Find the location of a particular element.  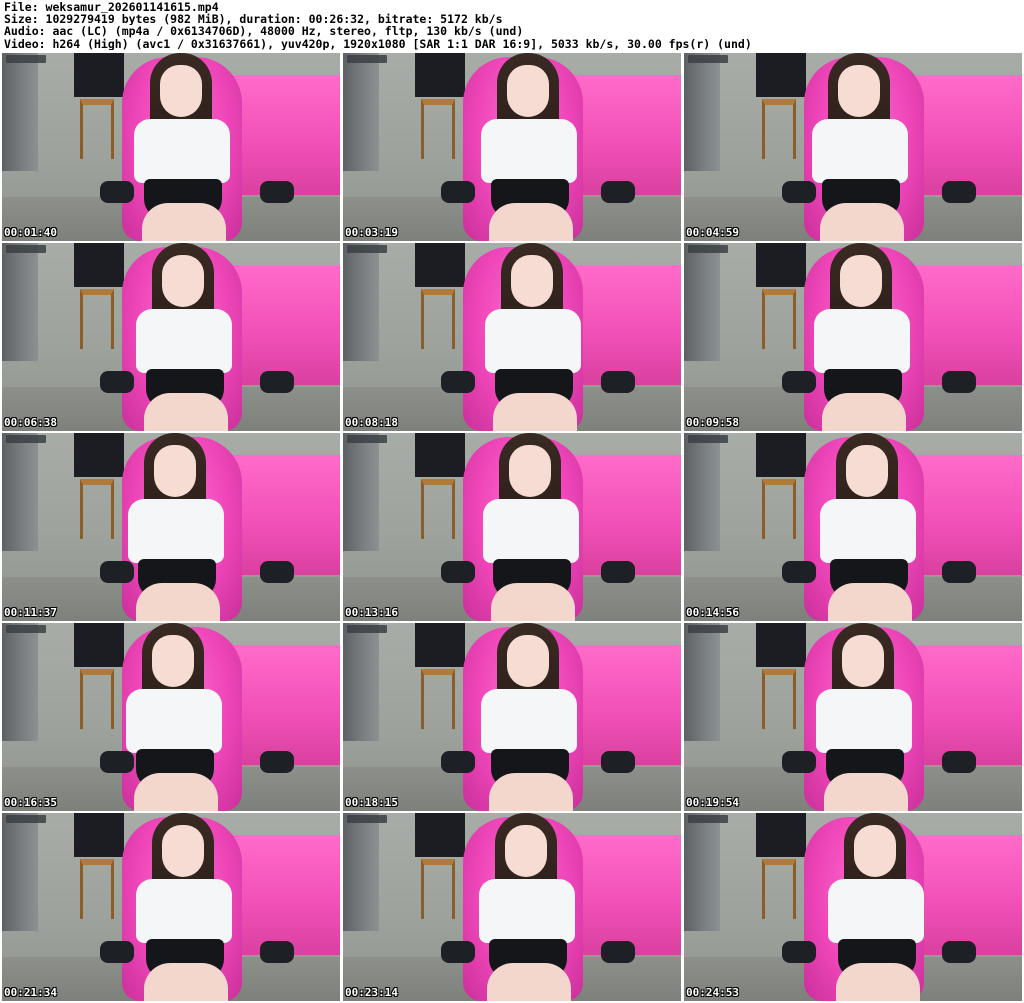

frame-timestamp: 00:21:34 is located at coordinates (30, 992).